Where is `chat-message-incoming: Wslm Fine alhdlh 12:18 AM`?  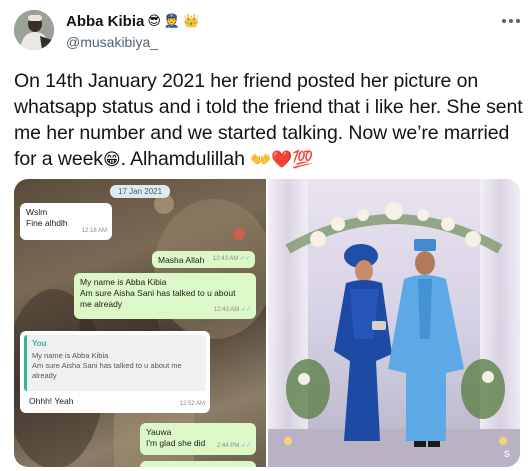
chat-message-incoming: Wslm Fine alhdlh 12:18 AM is located at coordinates (66, 221).